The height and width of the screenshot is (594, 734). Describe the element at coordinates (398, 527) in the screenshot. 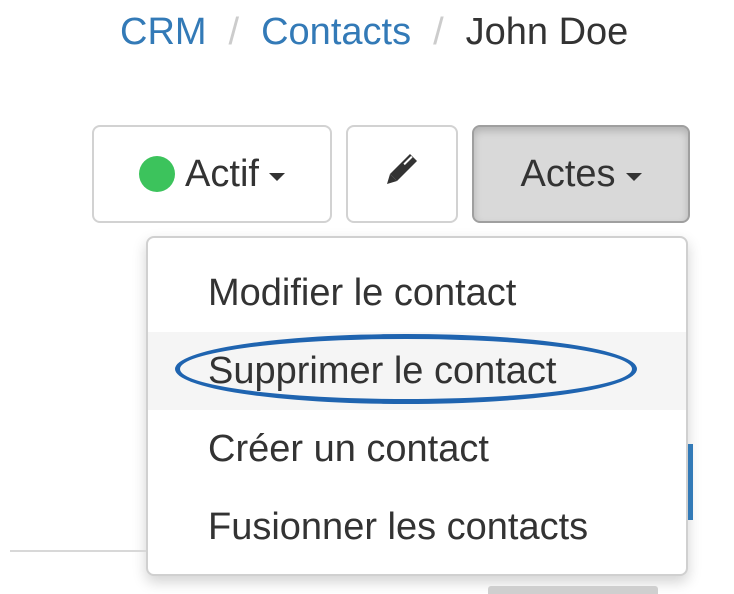

I see `menu-item-label: Fusionner les contacts` at that location.